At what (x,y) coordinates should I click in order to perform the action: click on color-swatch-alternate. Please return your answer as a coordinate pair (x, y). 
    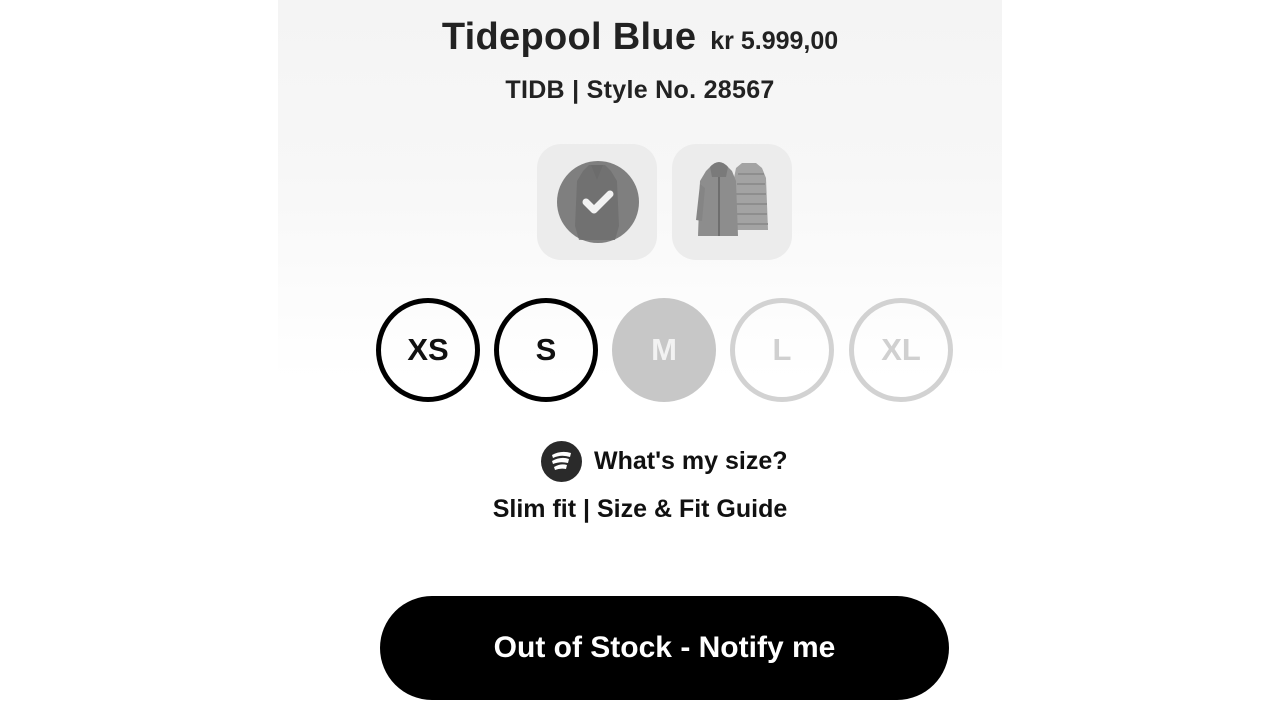
    Looking at the image, I should click on (732, 202).